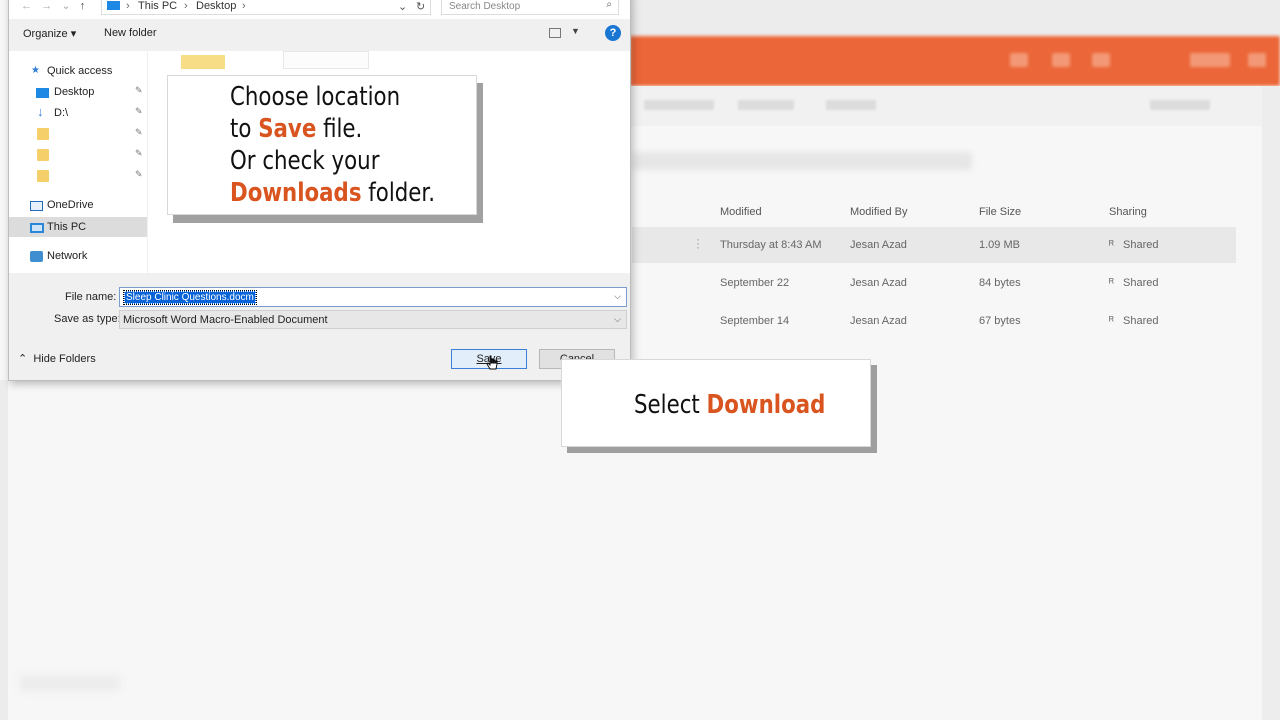 This screenshot has height=720, width=1280. What do you see at coordinates (766, 405) in the screenshot?
I see `callout-highlight: Download` at bounding box center [766, 405].